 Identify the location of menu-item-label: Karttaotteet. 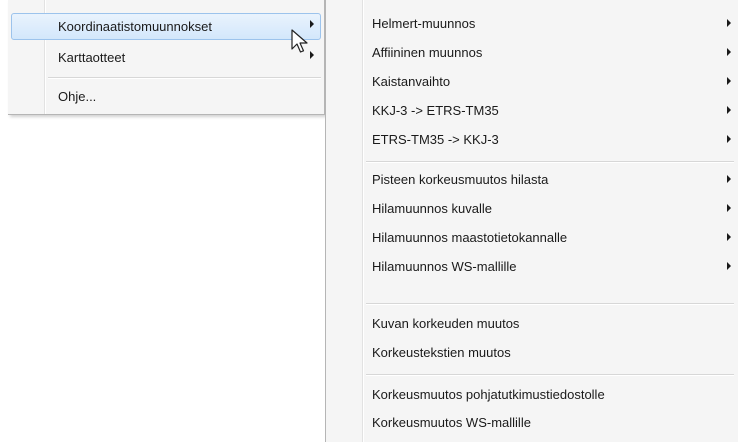
(92, 57).